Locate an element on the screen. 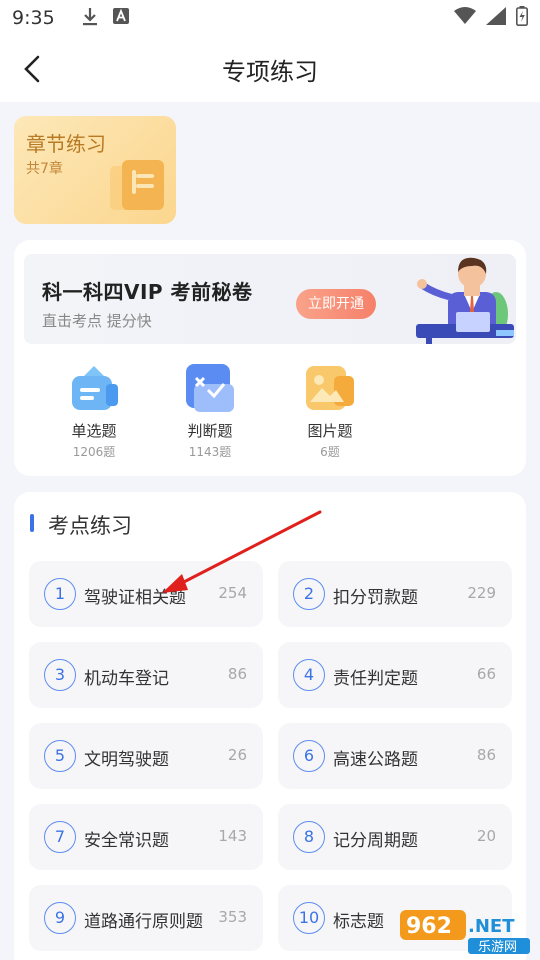 The height and width of the screenshot is (960, 540). topic-count: 66 is located at coordinates (486, 674).